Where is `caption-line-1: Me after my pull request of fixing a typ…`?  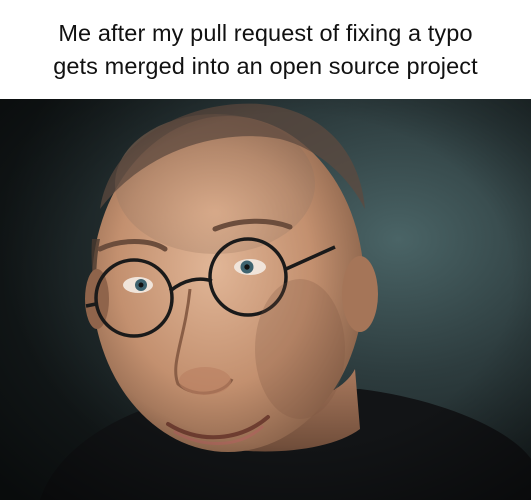 caption-line-1: Me after my pull request of fixing a typ… is located at coordinates (265, 32).